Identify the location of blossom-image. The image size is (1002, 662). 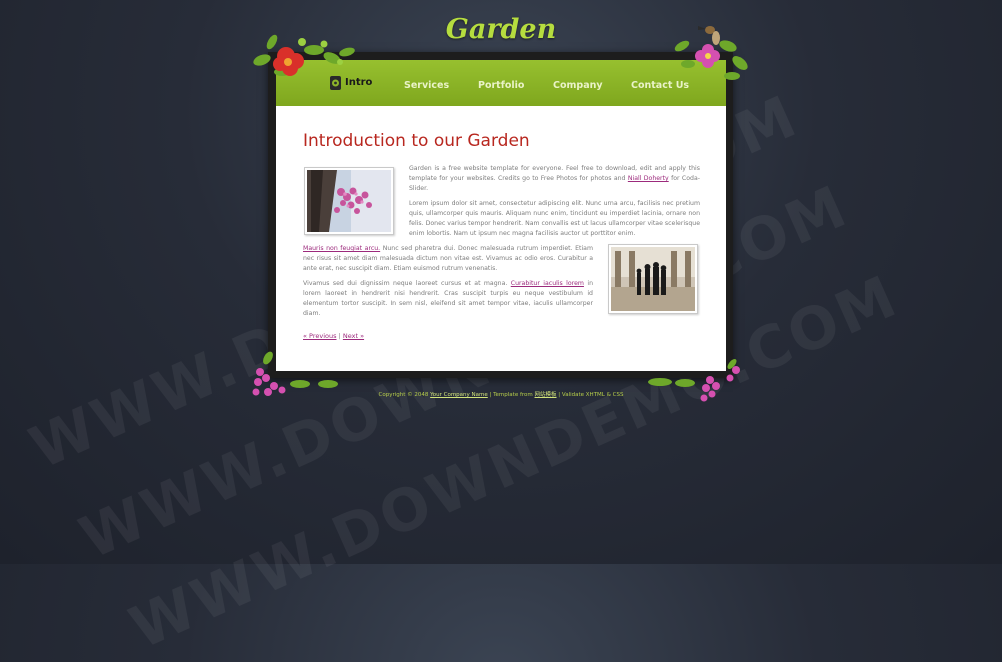
(349, 201).